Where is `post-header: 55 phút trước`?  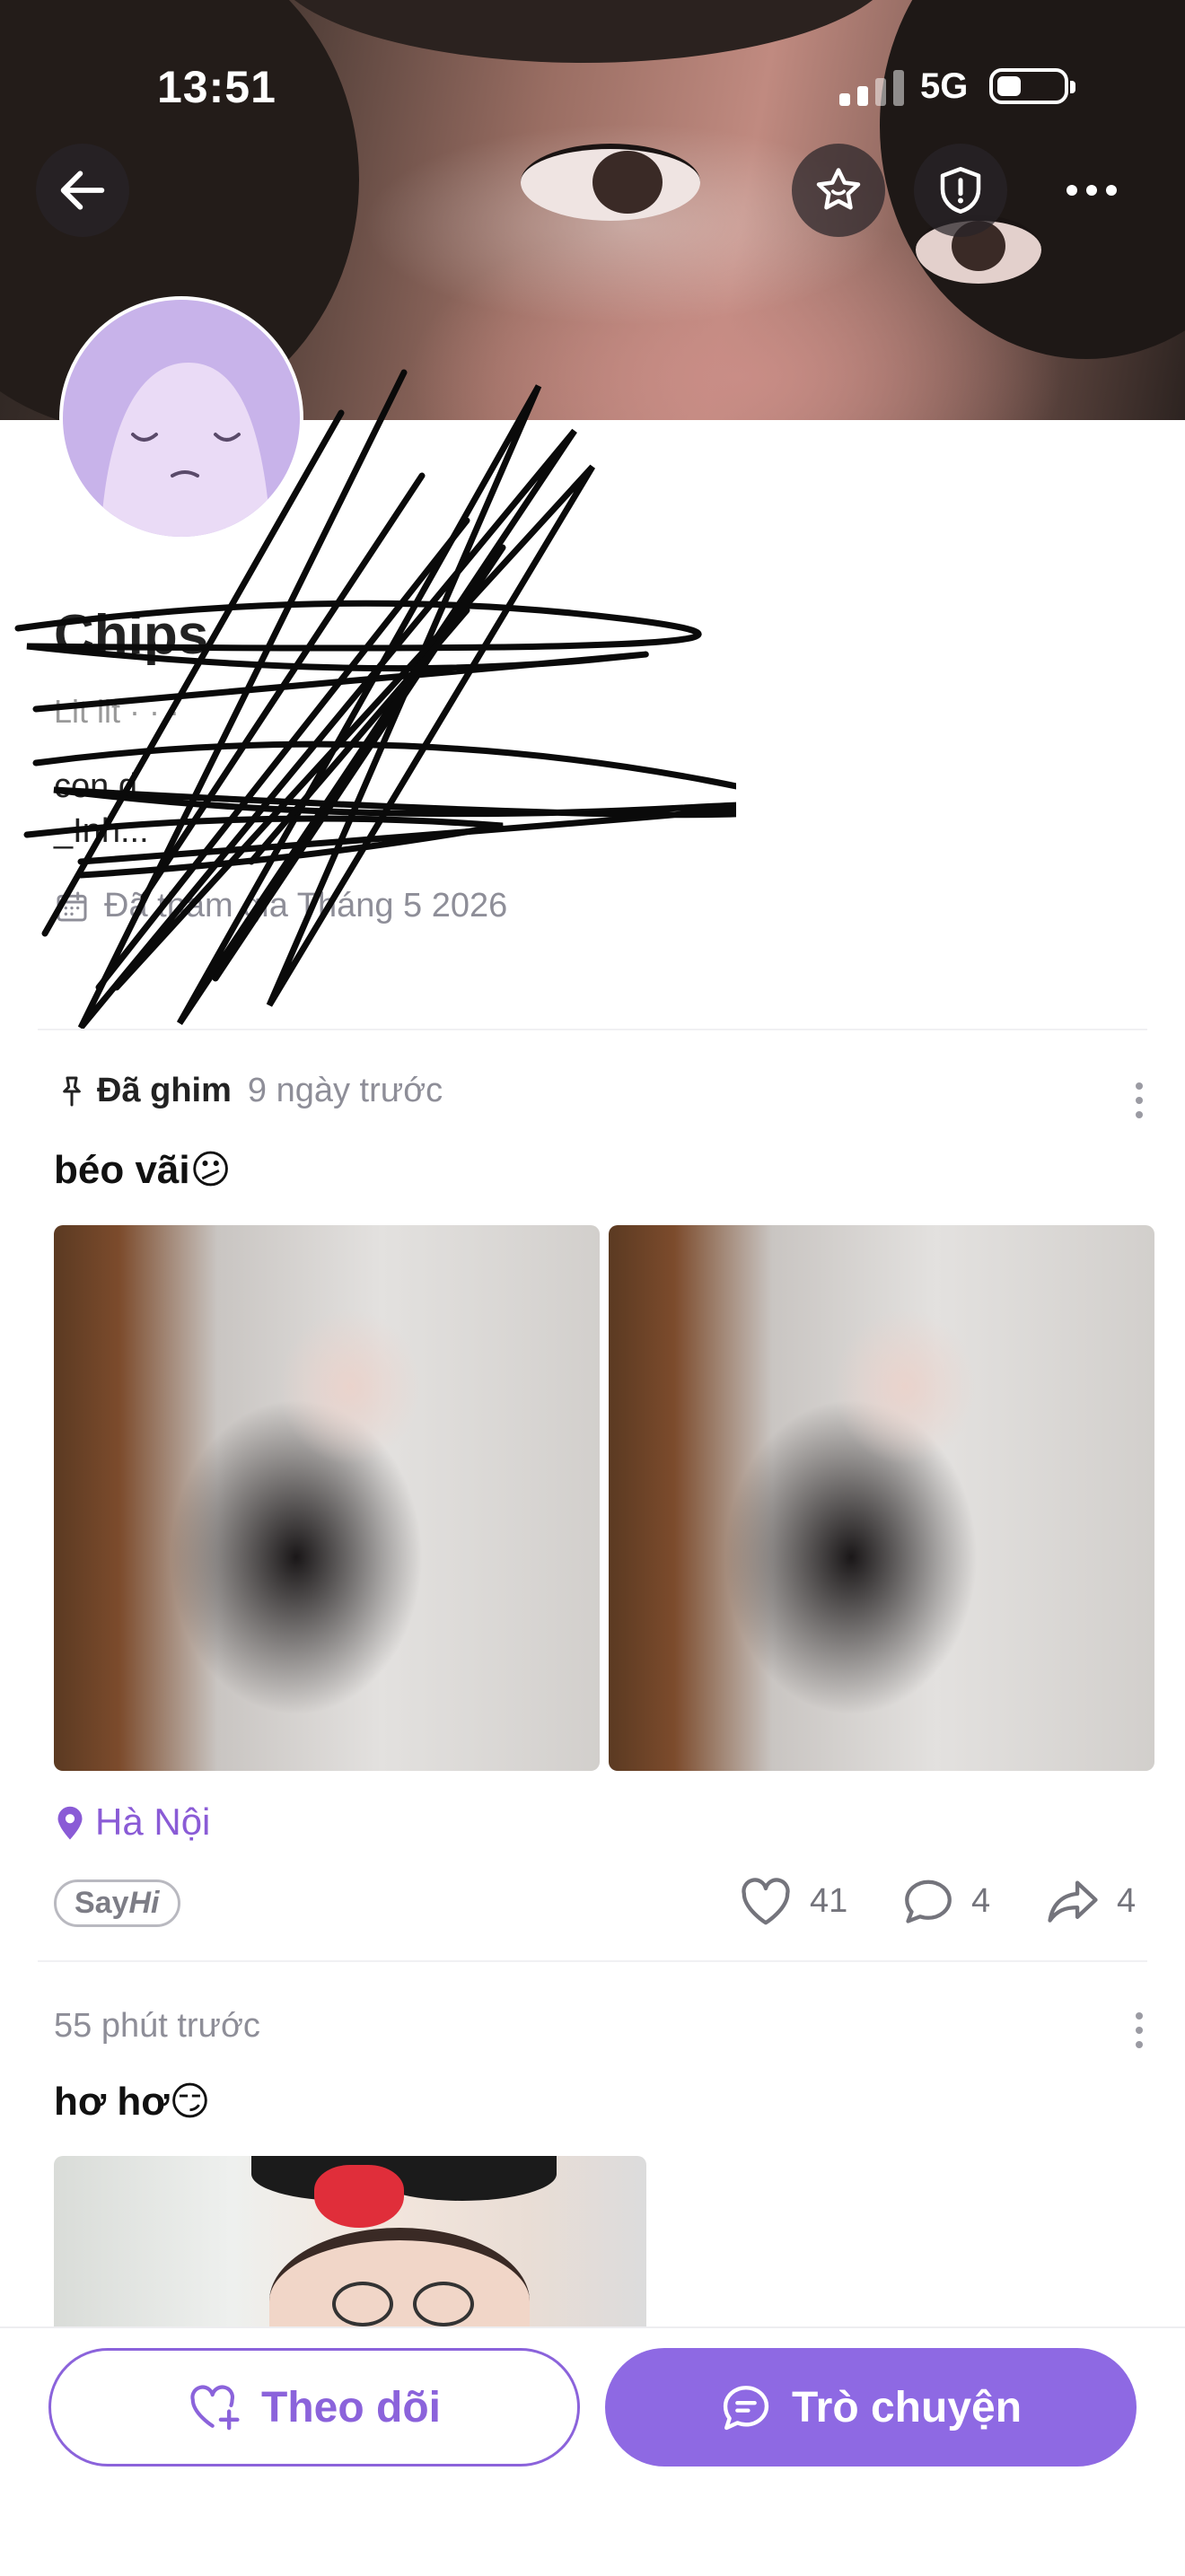
post-header: 55 phút trước is located at coordinates (157, 2026).